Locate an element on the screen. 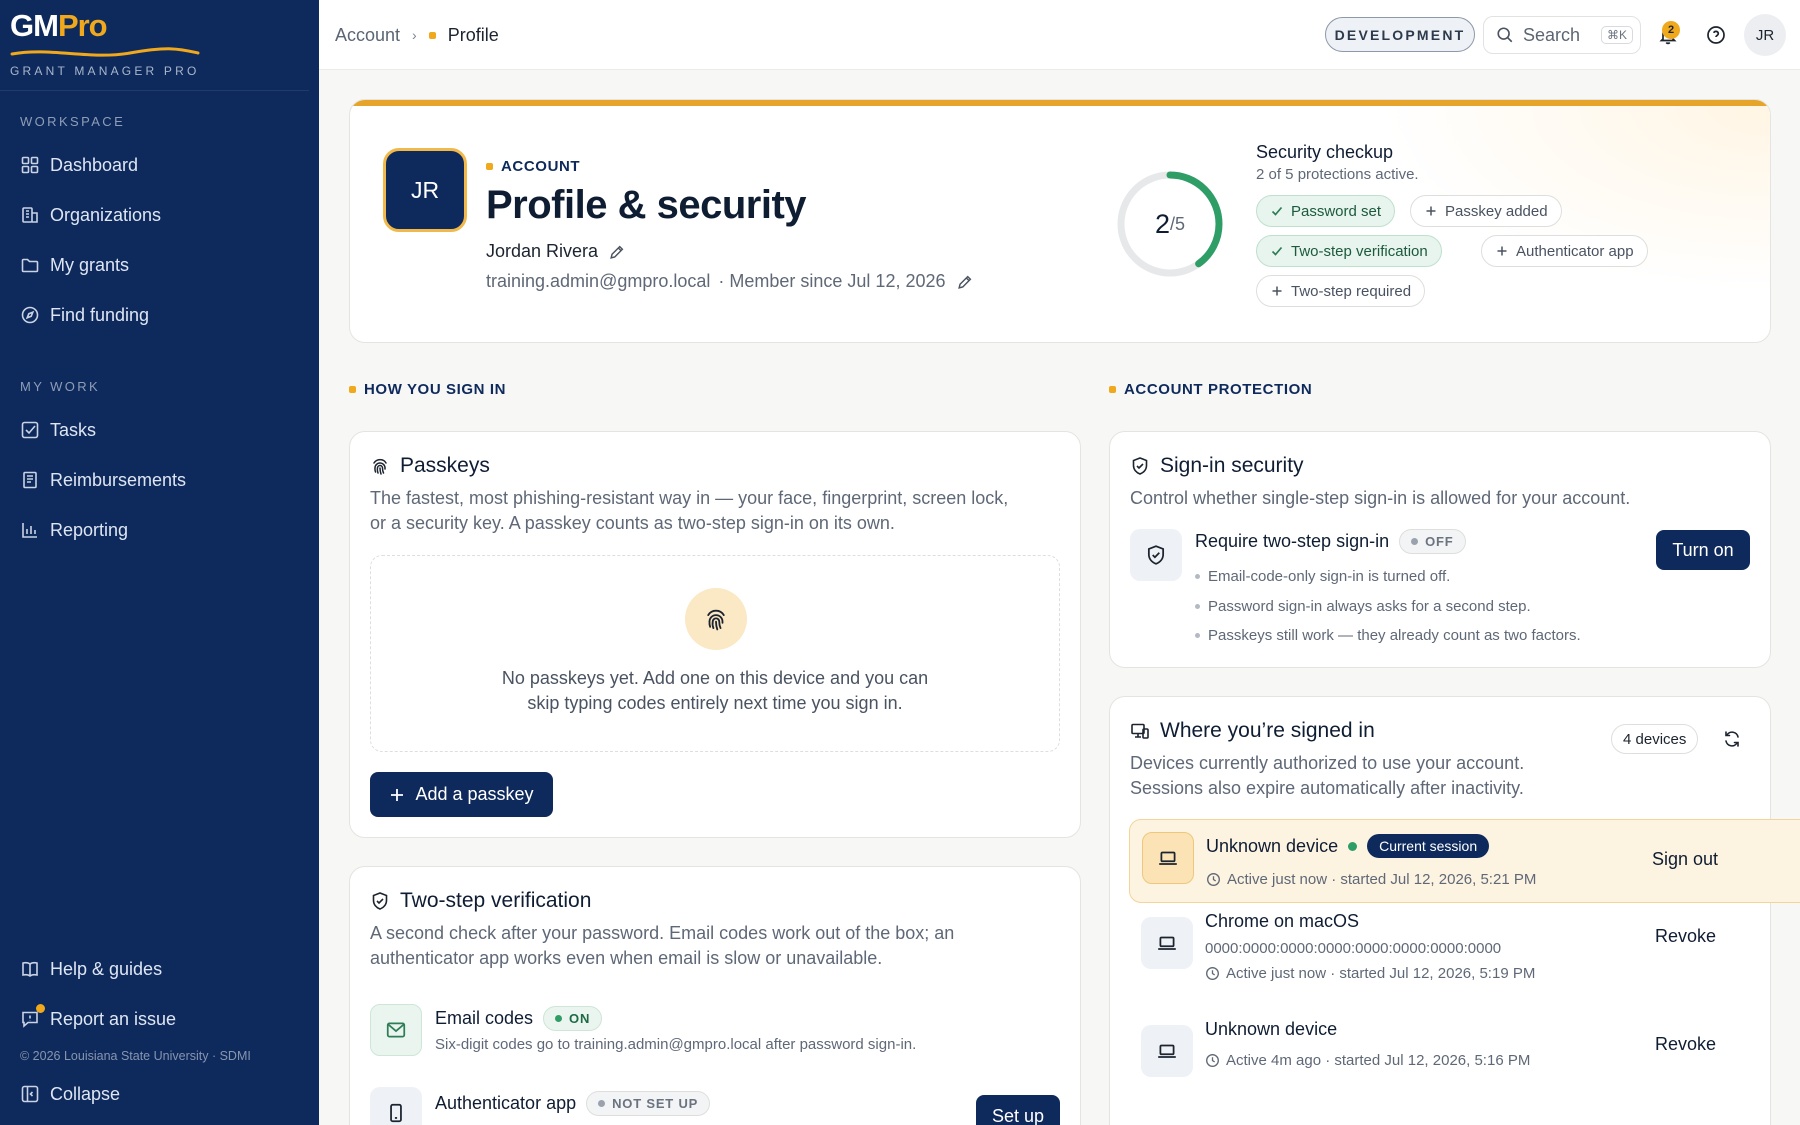 This screenshot has width=1800, height=1125. nav-item-organizations: Organizations is located at coordinates (160, 215).